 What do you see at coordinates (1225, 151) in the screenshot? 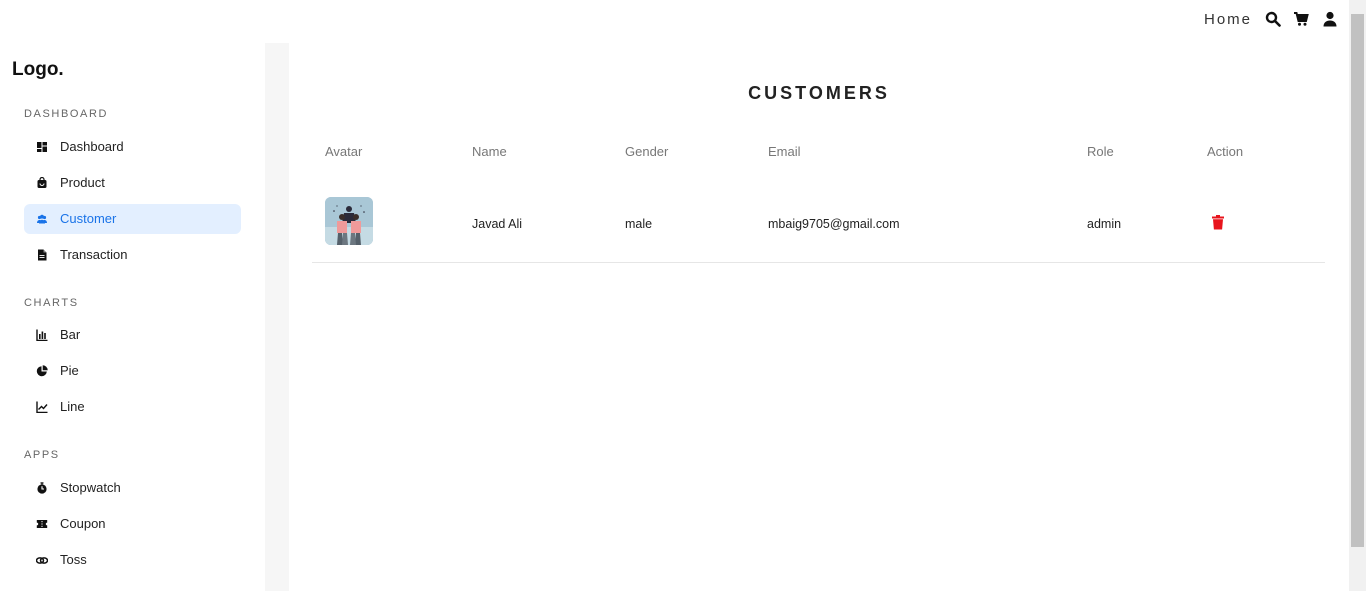
I see `column-header-action: Action` at bounding box center [1225, 151].